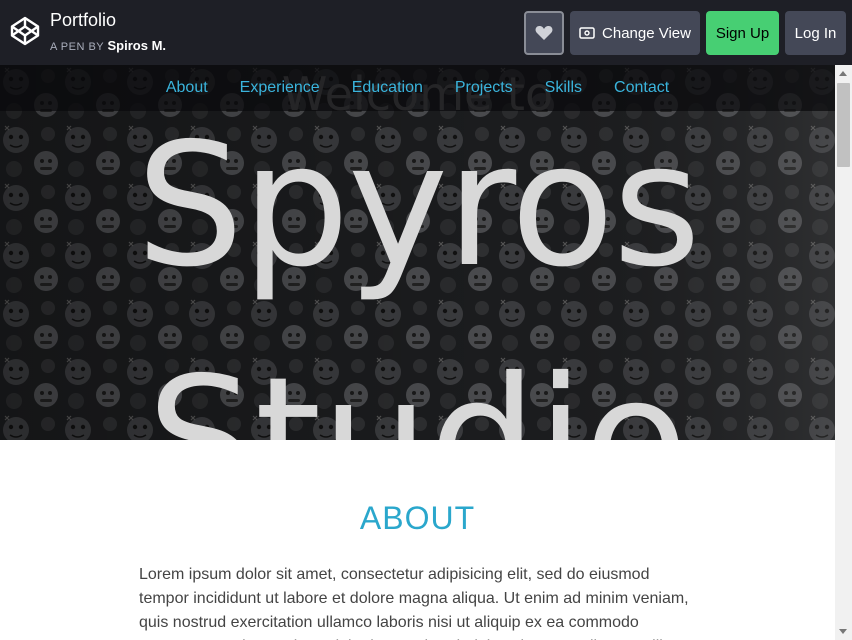 This screenshot has height=640, width=852. Describe the element at coordinates (843, 352) in the screenshot. I see `vertical-scrollbar` at that location.